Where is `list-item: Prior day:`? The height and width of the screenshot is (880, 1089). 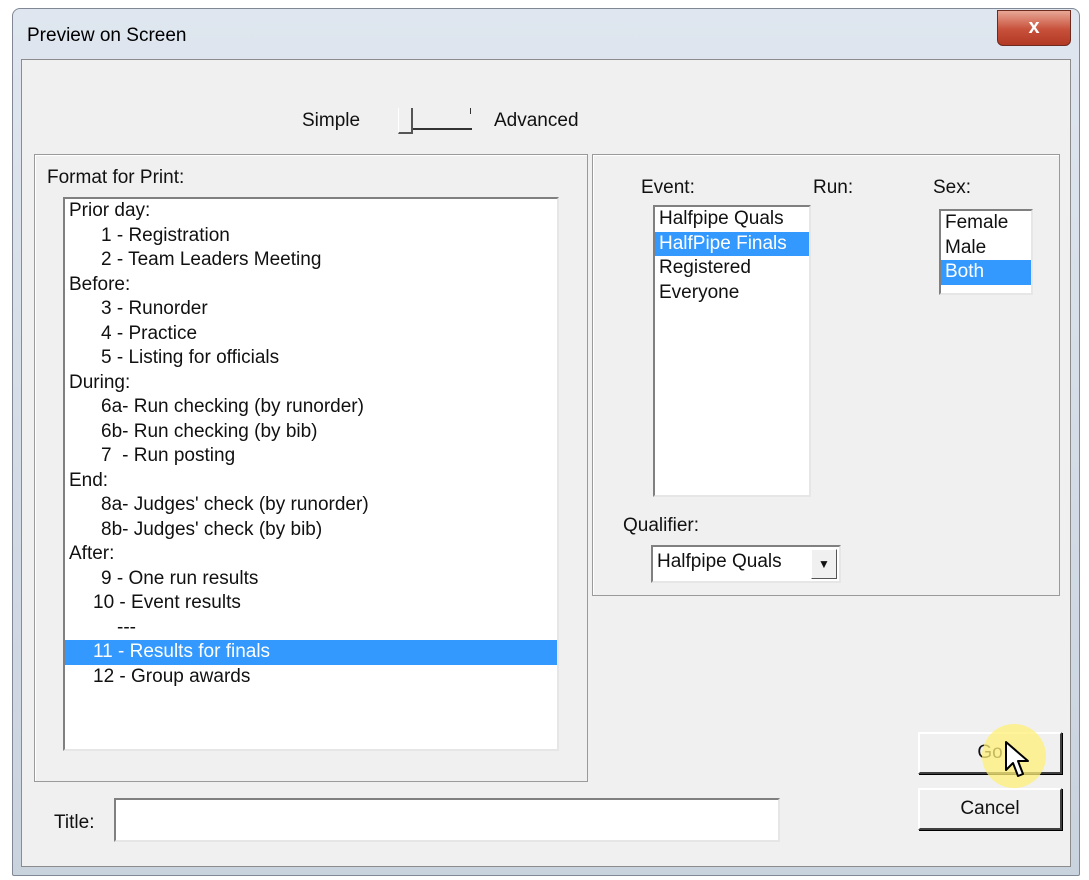 list-item: Prior day: is located at coordinates (311, 211).